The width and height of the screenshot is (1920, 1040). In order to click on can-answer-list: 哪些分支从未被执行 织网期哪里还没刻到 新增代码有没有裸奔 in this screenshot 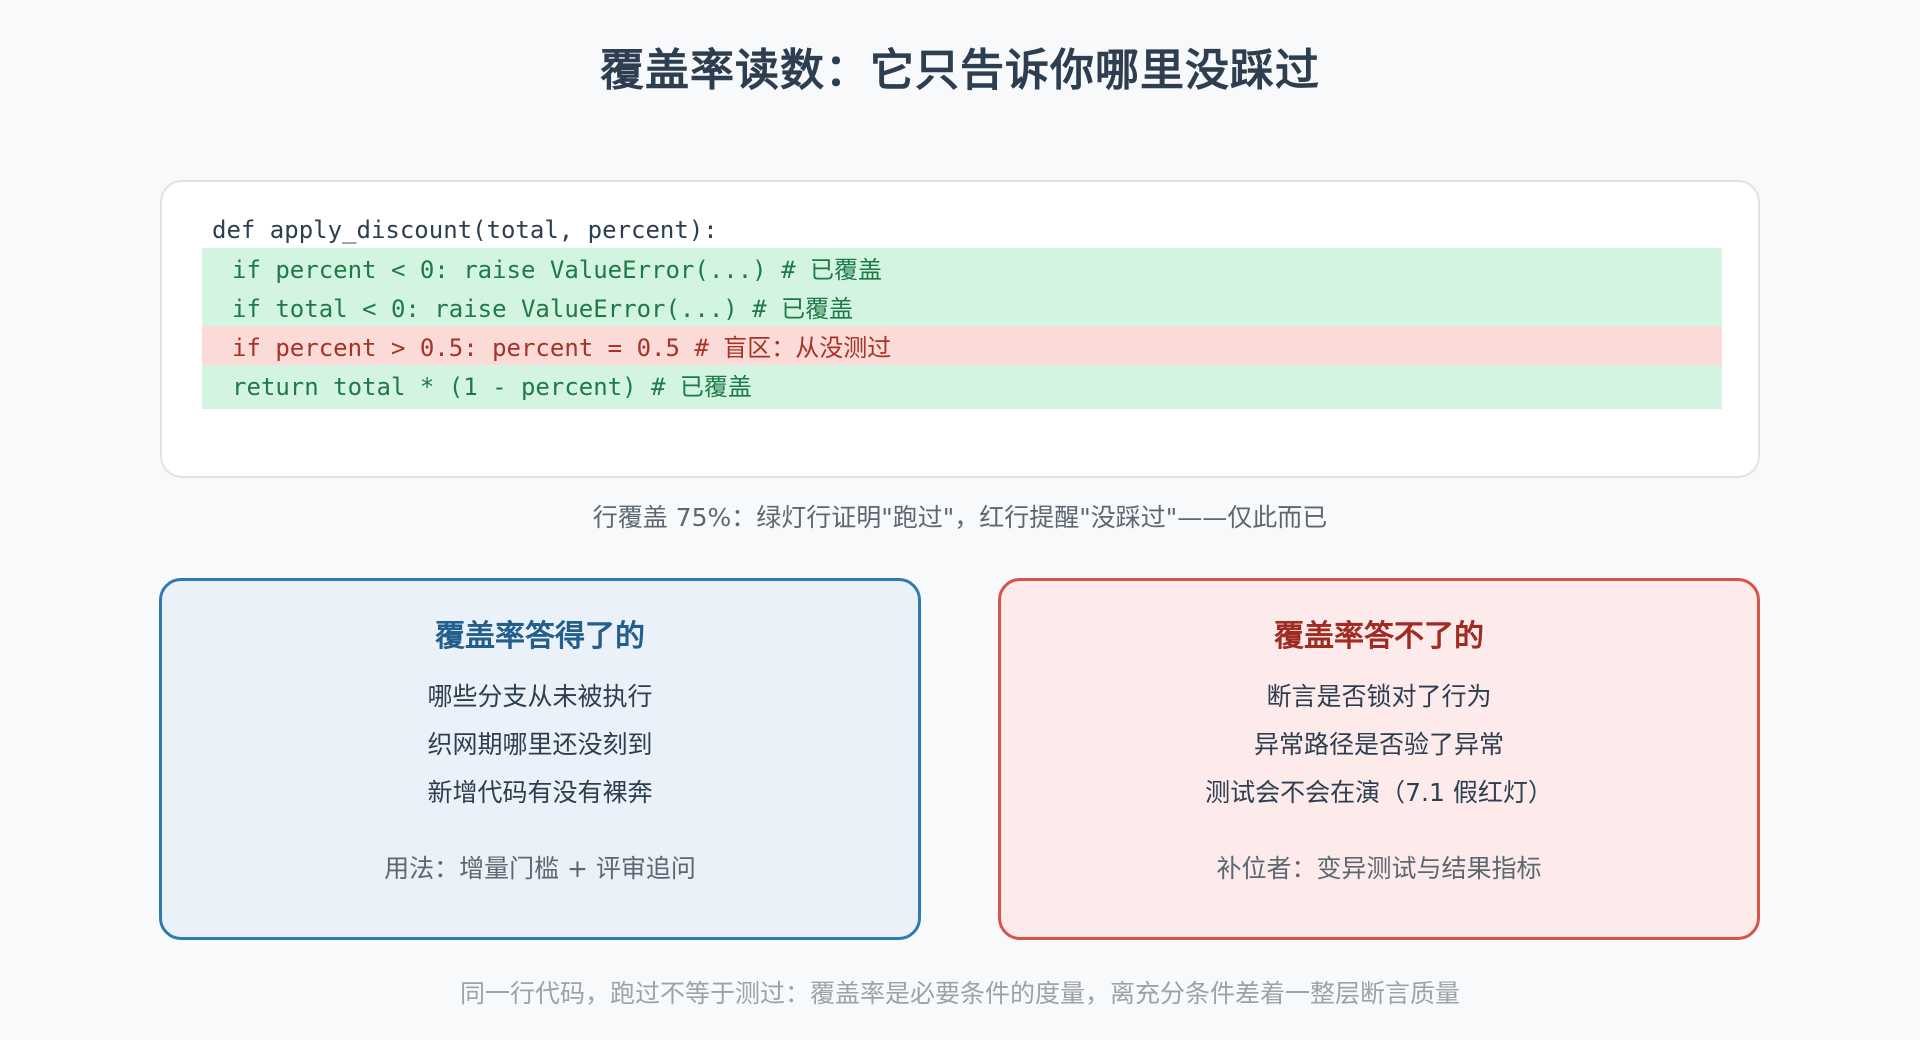, I will do `click(540, 745)`.